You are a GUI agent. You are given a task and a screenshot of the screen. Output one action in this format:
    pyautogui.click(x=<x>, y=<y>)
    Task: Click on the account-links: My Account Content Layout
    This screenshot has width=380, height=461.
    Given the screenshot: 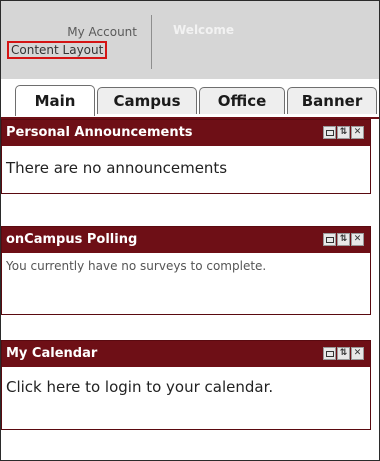 What is the action you would take?
    pyautogui.click(x=75, y=42)
    